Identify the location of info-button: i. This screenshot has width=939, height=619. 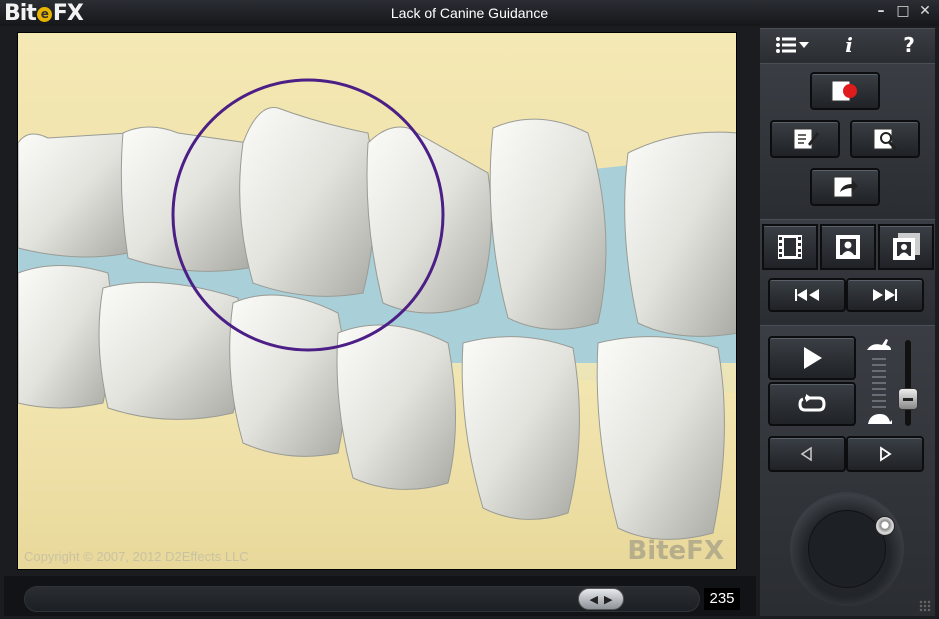
(849, 45).